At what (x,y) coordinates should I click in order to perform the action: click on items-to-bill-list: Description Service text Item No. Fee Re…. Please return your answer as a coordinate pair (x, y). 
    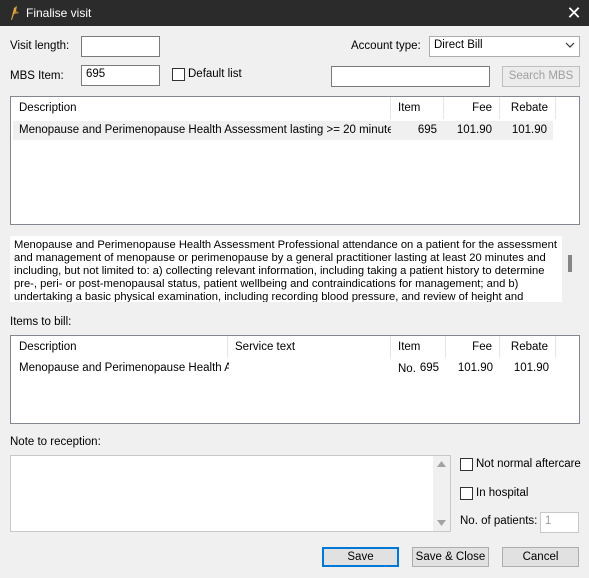
    Looking at the image, I should click on (295, 379).